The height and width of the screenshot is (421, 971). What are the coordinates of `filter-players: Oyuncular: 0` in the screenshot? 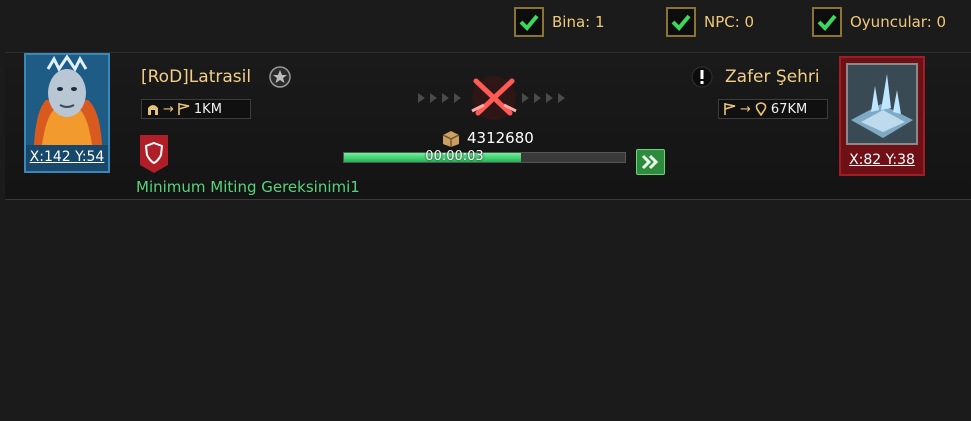 It's located at (879, 22).